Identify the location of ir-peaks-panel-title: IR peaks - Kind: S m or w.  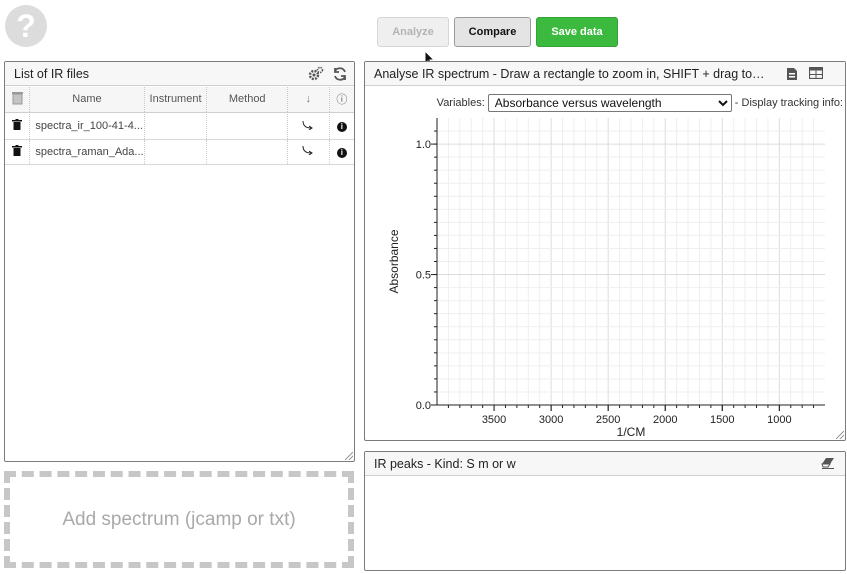
(445, 464).